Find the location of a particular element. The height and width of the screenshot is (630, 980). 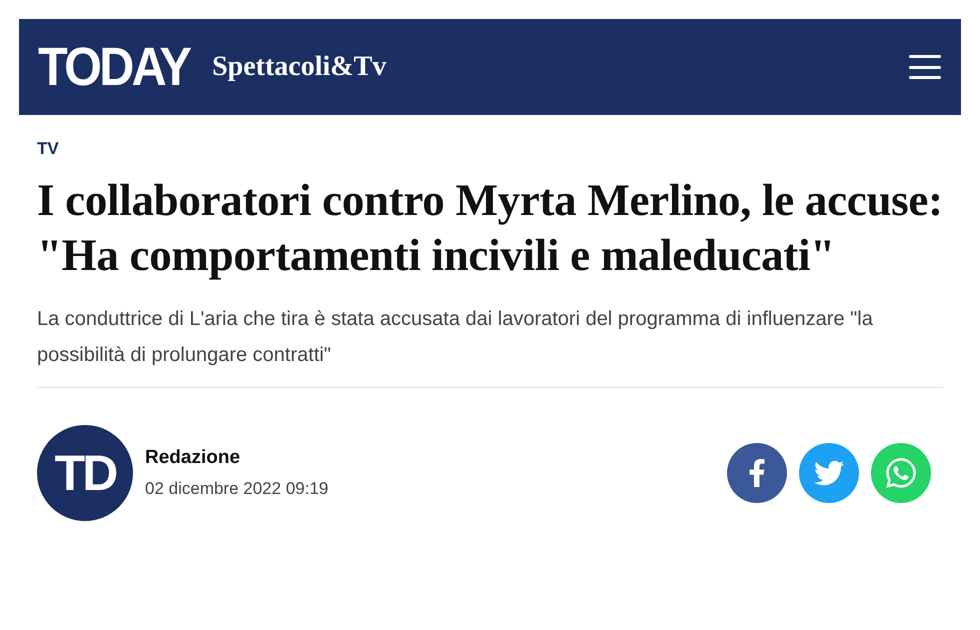

author-initials: TD is located at coordinates (85, 473).